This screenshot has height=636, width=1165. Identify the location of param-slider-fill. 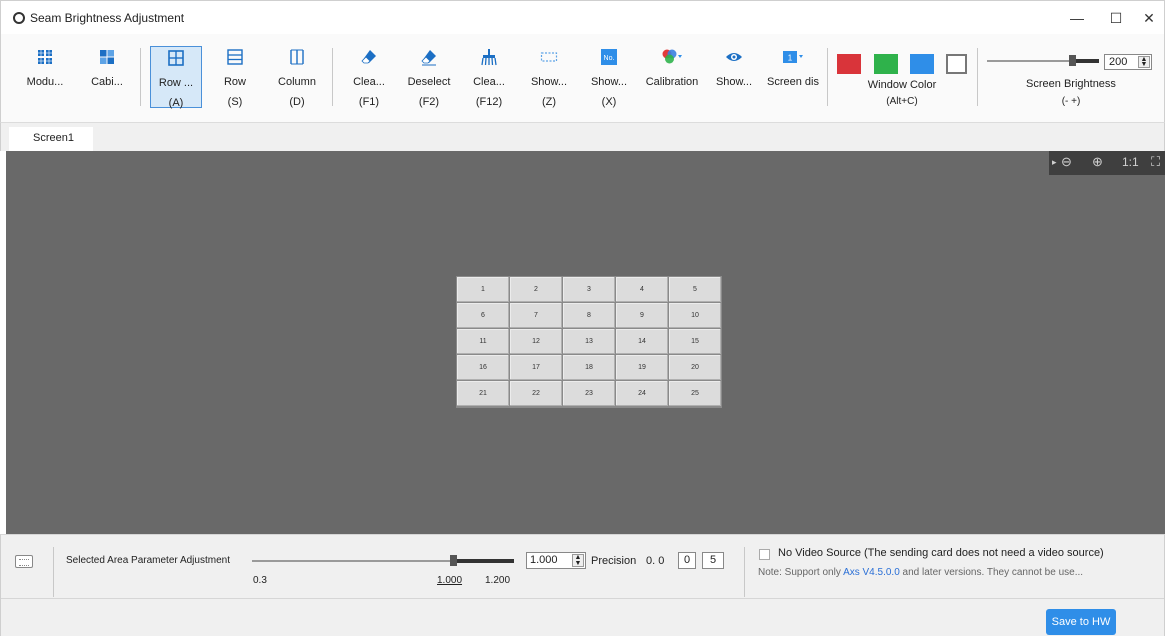
(485, 561).